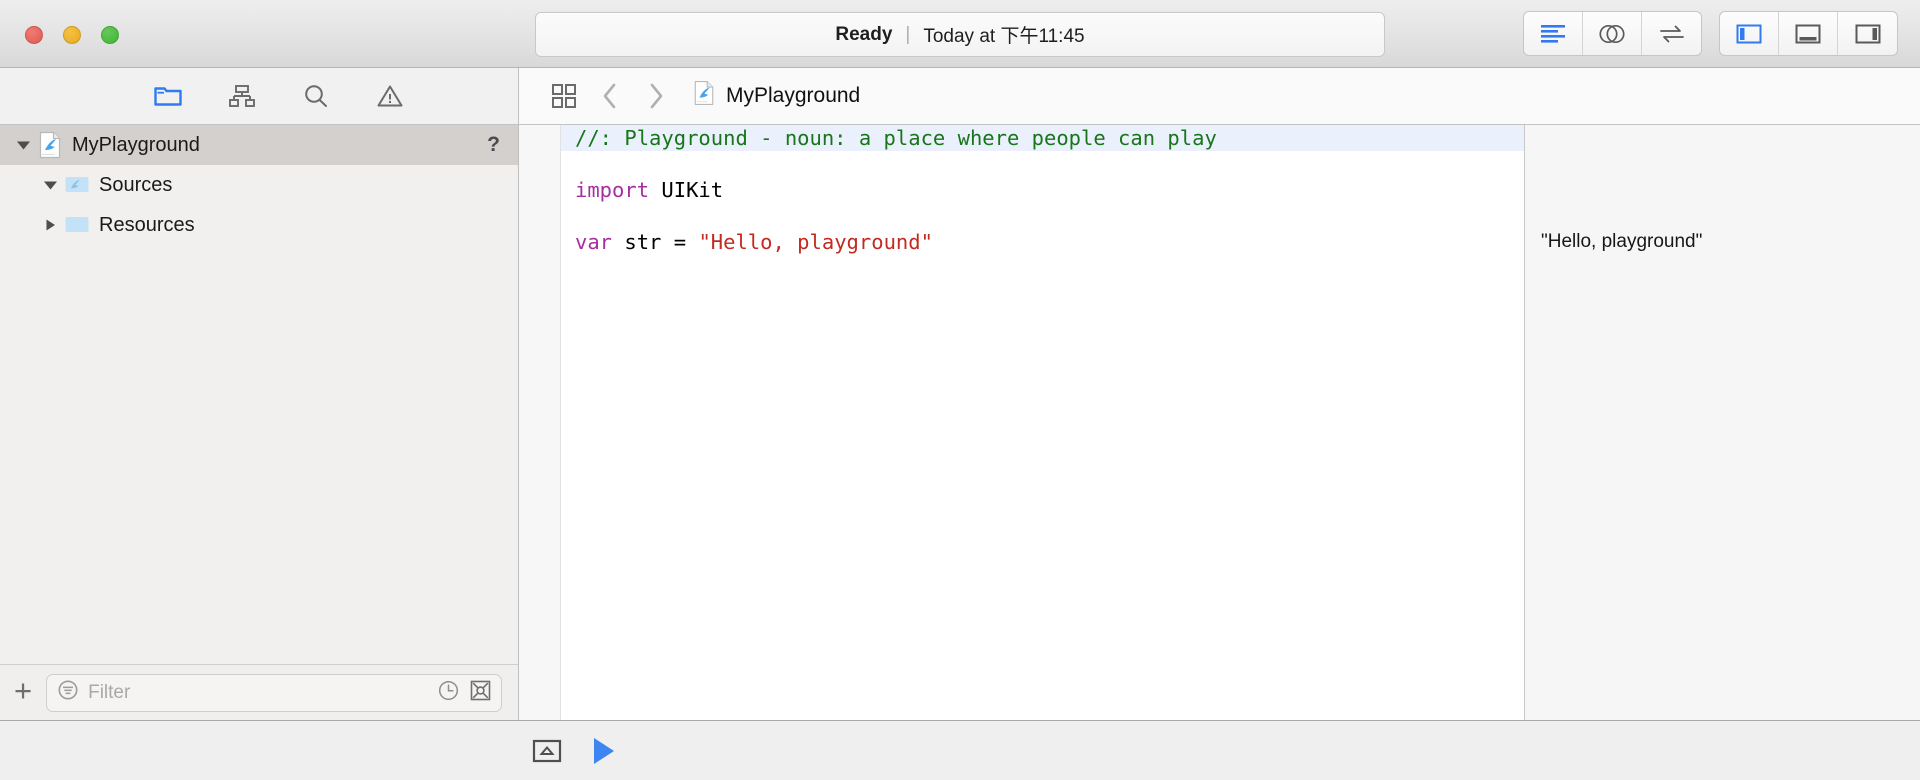  I want to click on activity-status-bar: Ready | Today at 下午11:45, so click(960, 34).